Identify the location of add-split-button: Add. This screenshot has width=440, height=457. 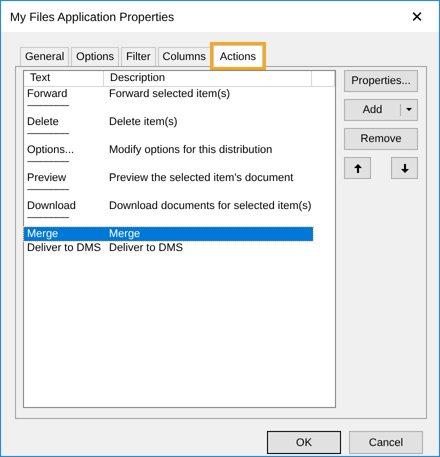
(381, 110).